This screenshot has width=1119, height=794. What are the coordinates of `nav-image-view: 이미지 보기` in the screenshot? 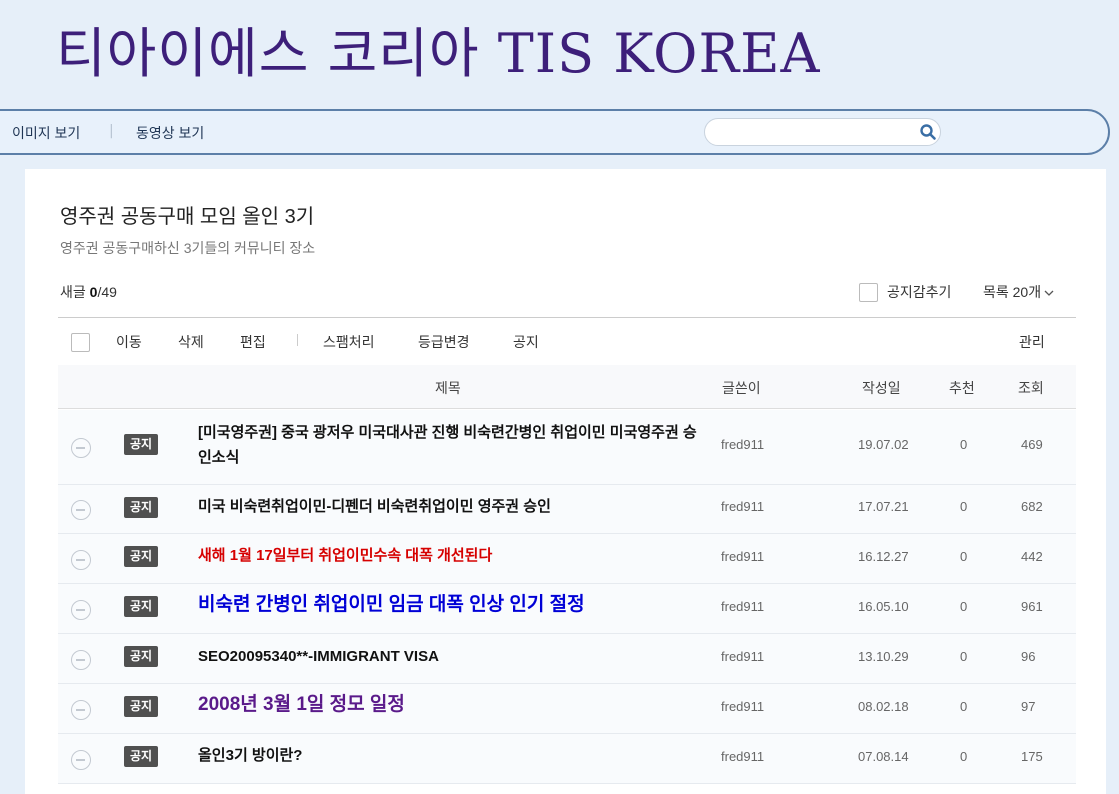 It's located at (46, 133).